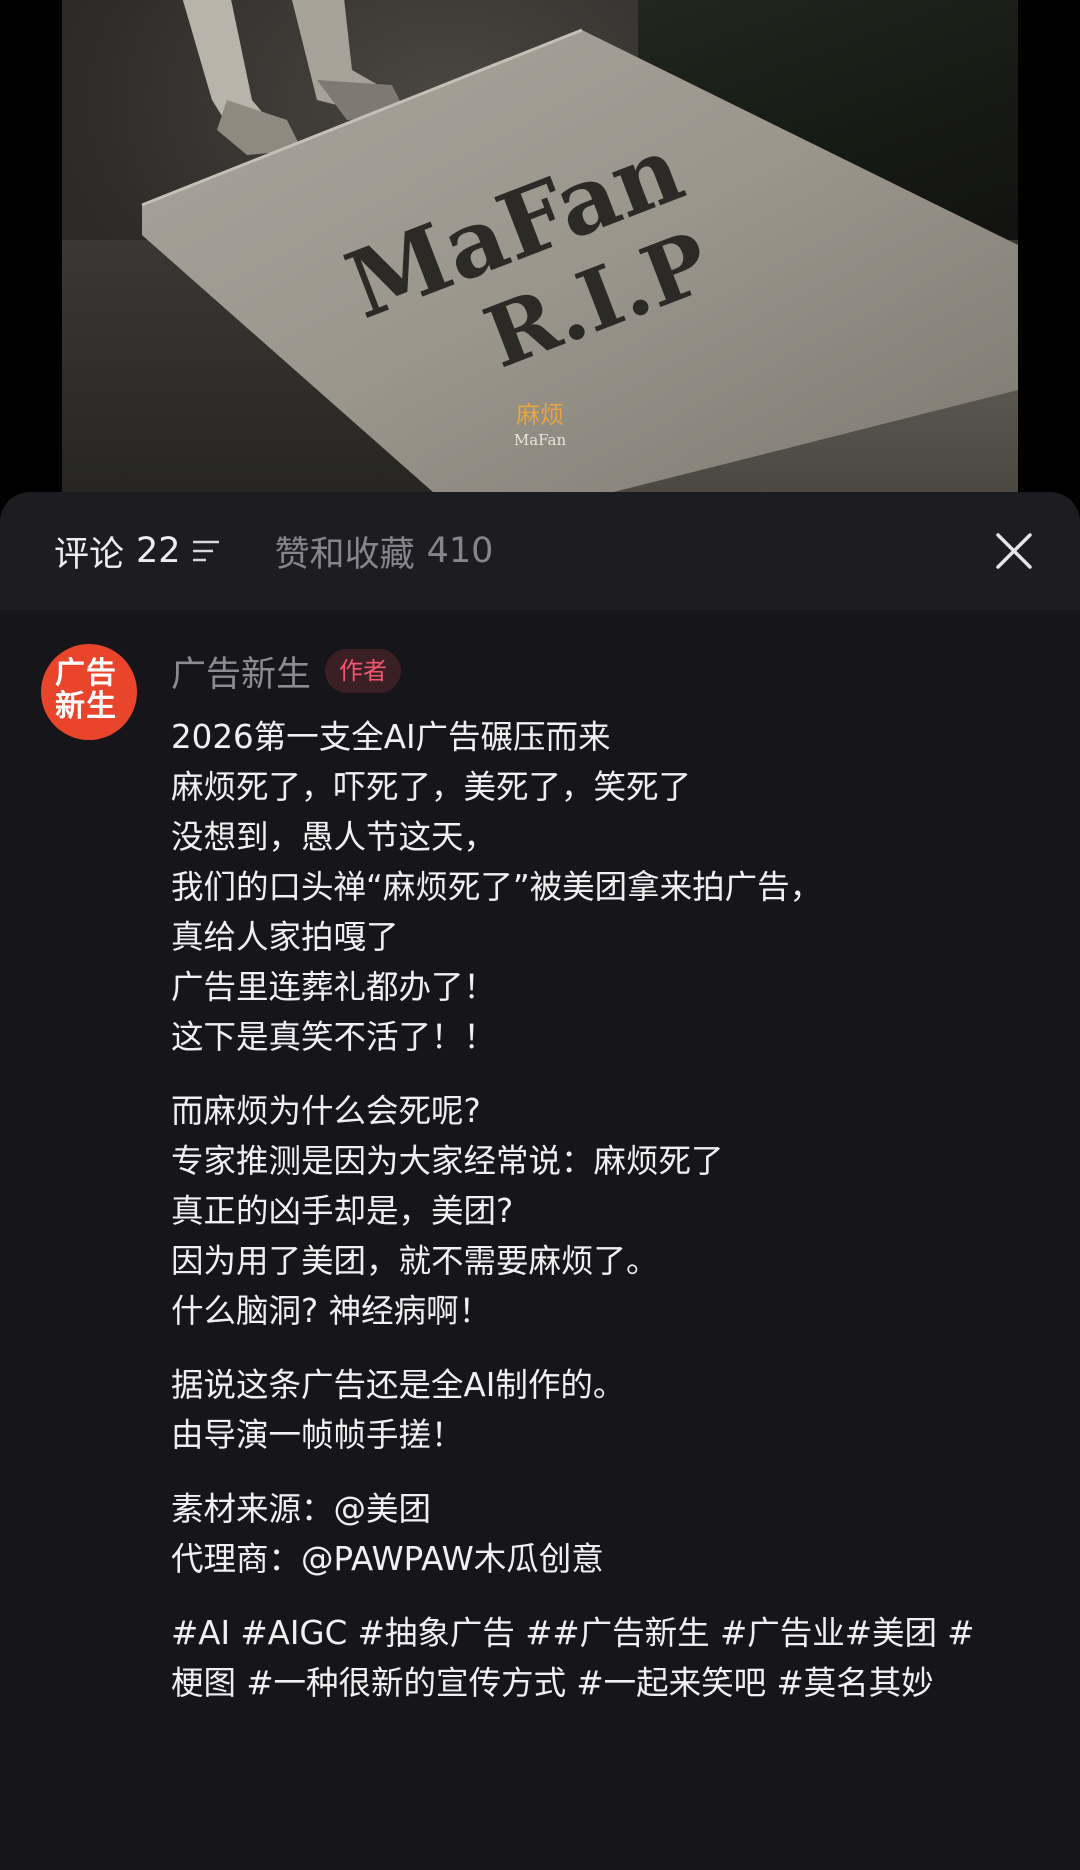 This screenshot has width=1080, height=1870. Describe the element at coordinates (415, 1261) in the screenshot. I see `comment-line: 因为用了美团，就不需要麻烦了。` at that location.